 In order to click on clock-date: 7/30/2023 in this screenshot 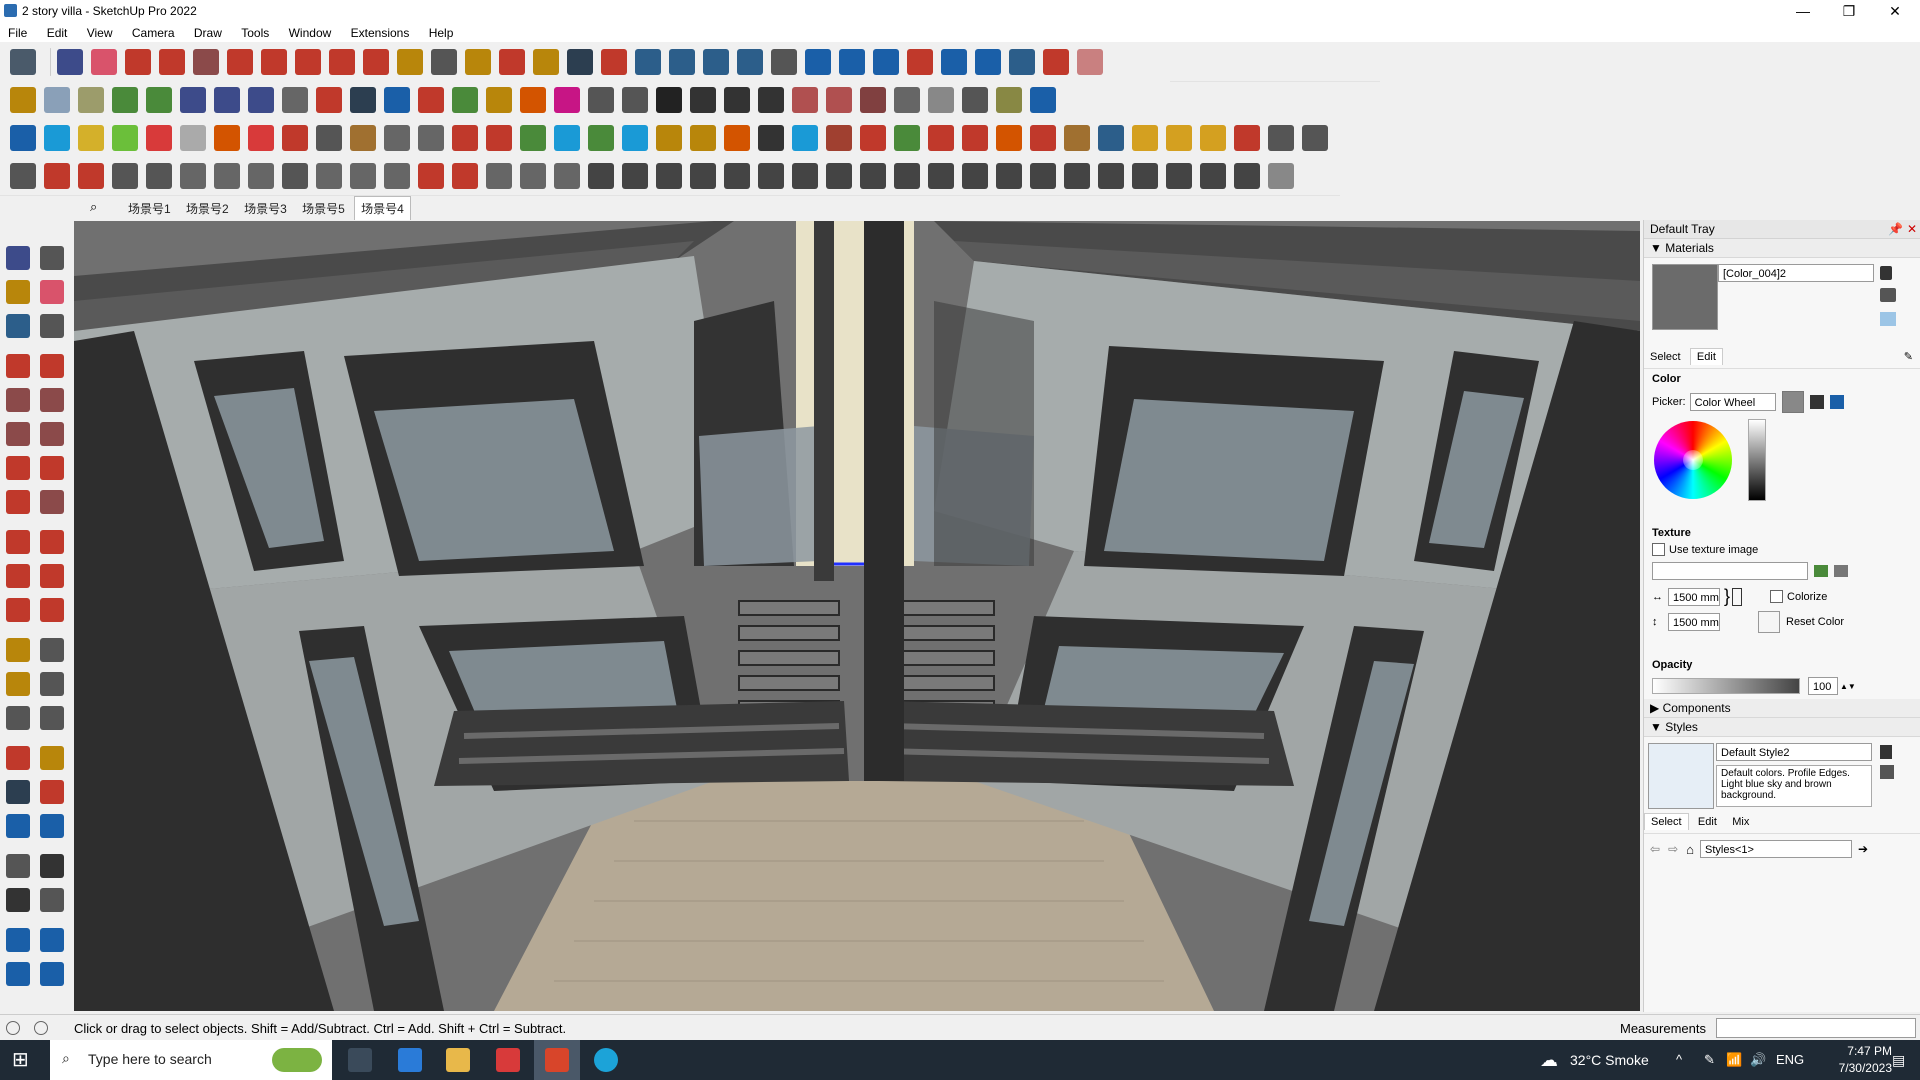, I will do `click(1852, 1068)`.